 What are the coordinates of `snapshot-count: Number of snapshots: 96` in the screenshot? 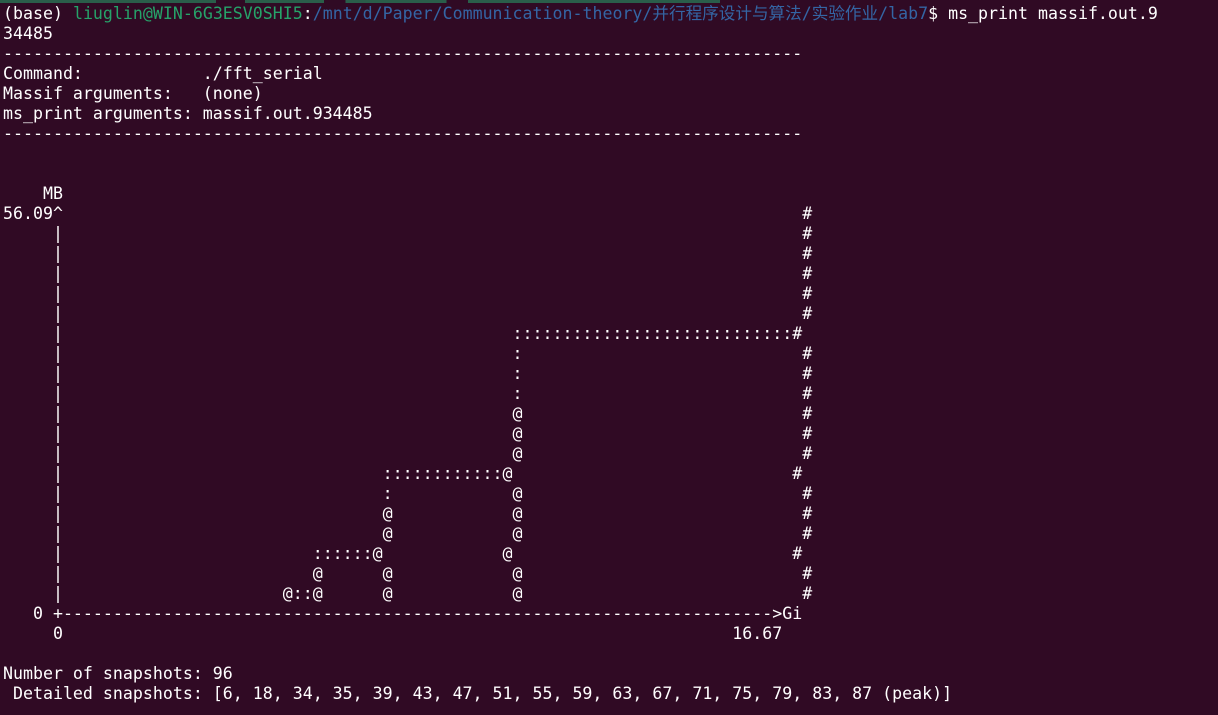 It's located at (118, 673).